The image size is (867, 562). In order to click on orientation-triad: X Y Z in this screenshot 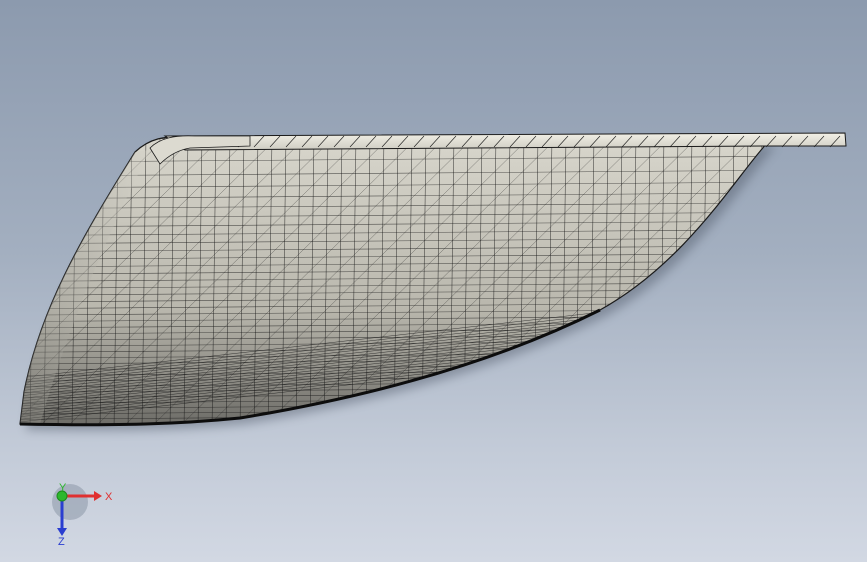, I will do `click(83, 514)`.